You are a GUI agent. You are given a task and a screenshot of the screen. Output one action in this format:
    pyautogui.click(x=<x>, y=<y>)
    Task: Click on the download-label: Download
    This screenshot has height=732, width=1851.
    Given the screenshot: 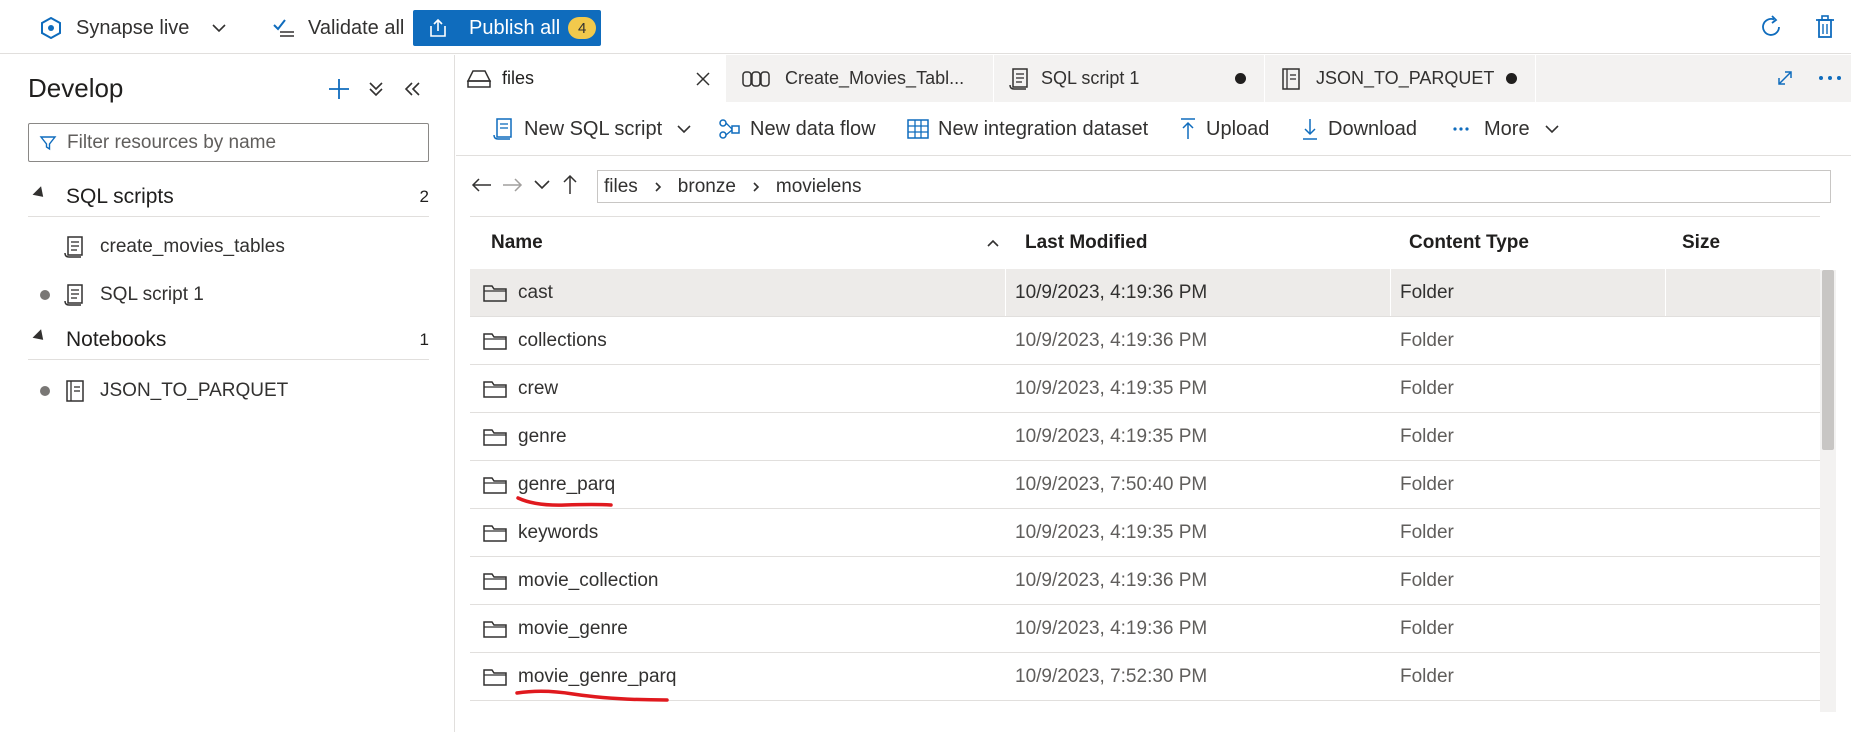 What is the action you would take?
    pyautogui.click(x=1372, y=128)
    